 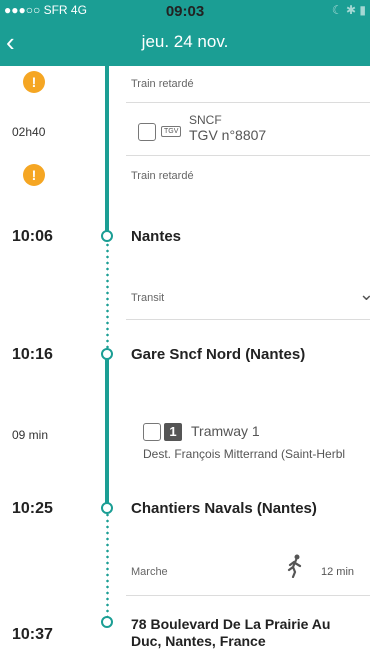 I want to click on walk-duration: 12 min, so click(x=338, y=572).